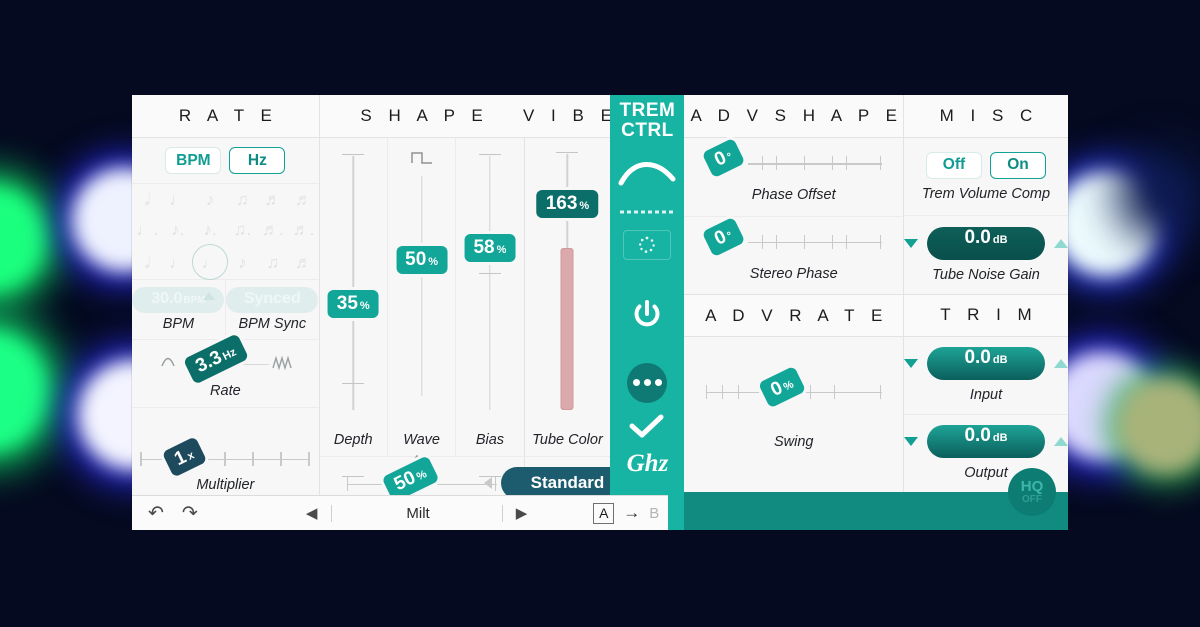 The height and width of the screenshot is (627, 1200). I want to click on phase-offset-track: 0 °, so click(791, 158).